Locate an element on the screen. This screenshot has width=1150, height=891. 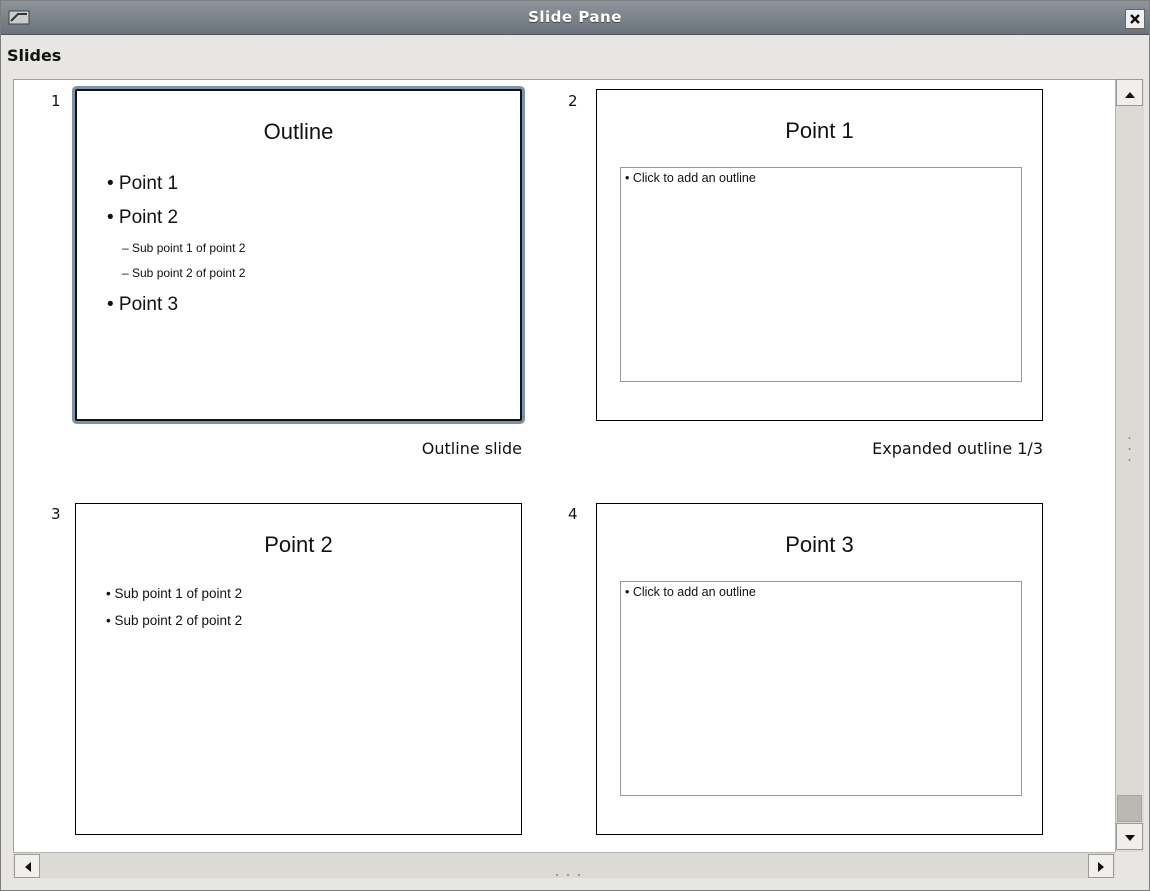
scroll-up-button is located at coordinates (1129, 92).